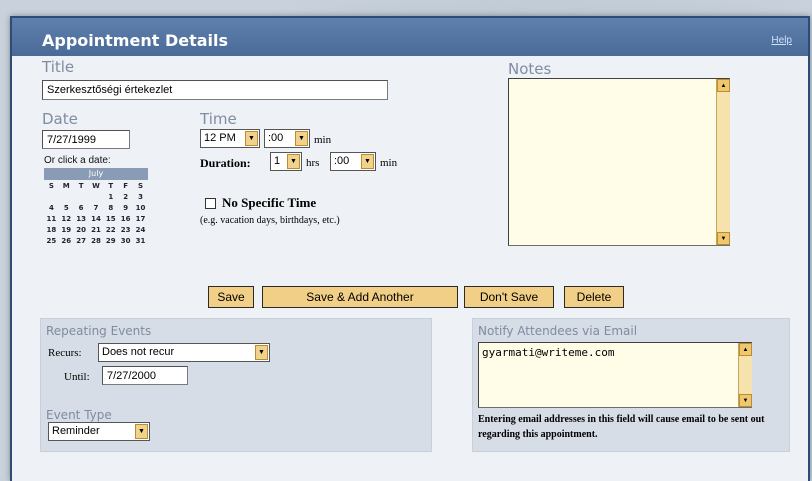 The width and height of the screenshot is (812, 481). Describe the element at coordinates (270, 220) in the screenshot. I see `no-specific-time-hint: (e.g. vacation days, birthdays, etc.)` at that location.